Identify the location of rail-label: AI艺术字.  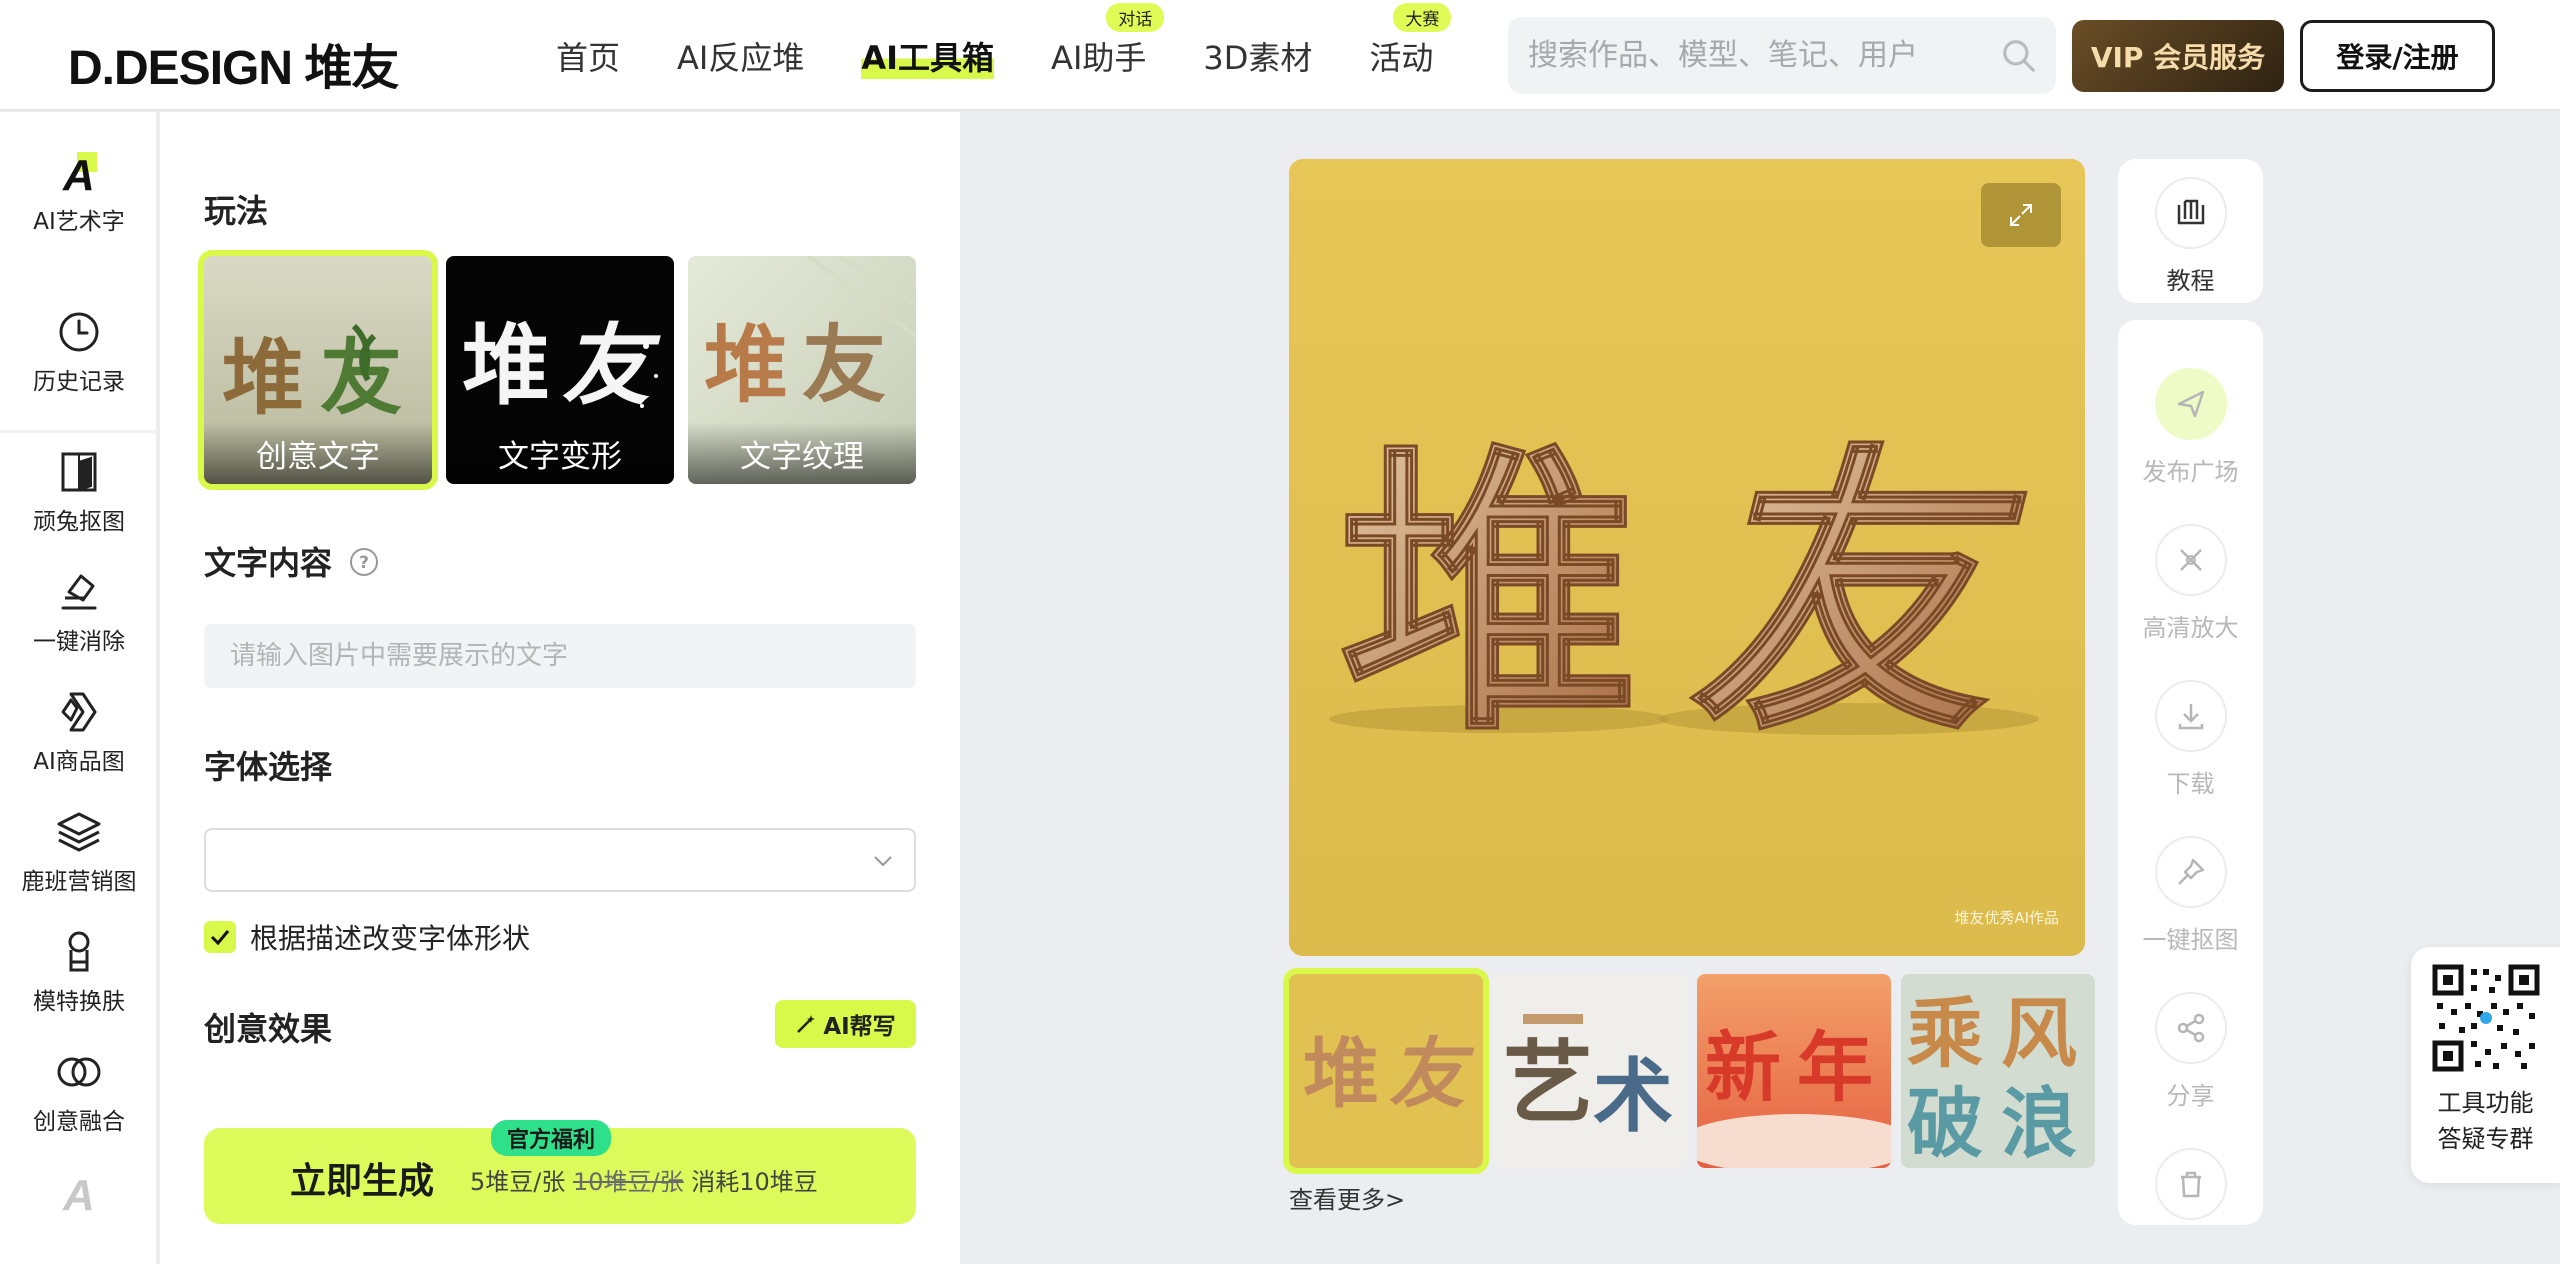
(79, 222).